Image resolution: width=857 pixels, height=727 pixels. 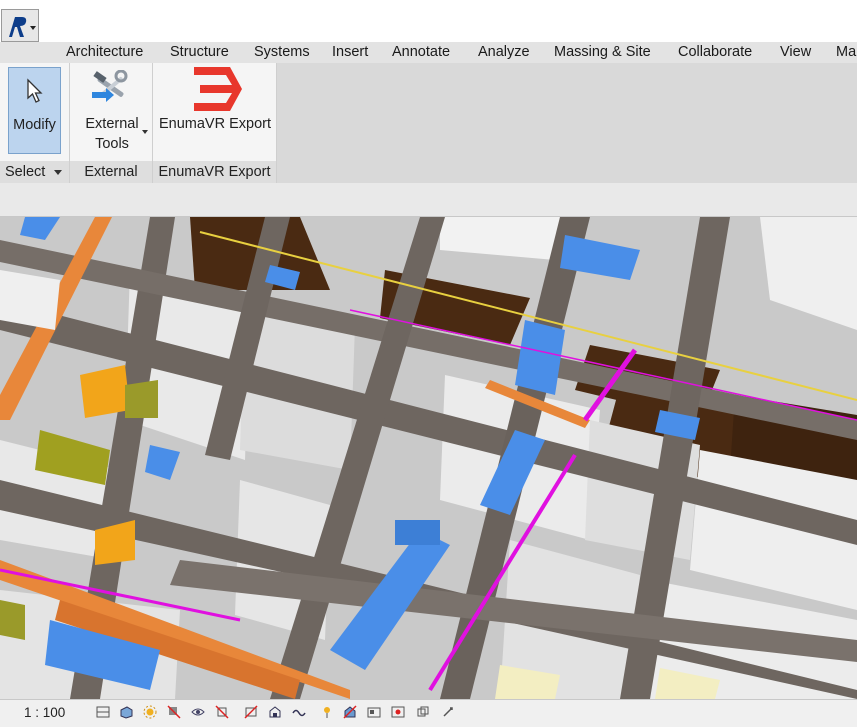 What do you see at coordinates (150, 712) in the screenshot?
I see `sun-path-icon` at bounding box center [150, 712].